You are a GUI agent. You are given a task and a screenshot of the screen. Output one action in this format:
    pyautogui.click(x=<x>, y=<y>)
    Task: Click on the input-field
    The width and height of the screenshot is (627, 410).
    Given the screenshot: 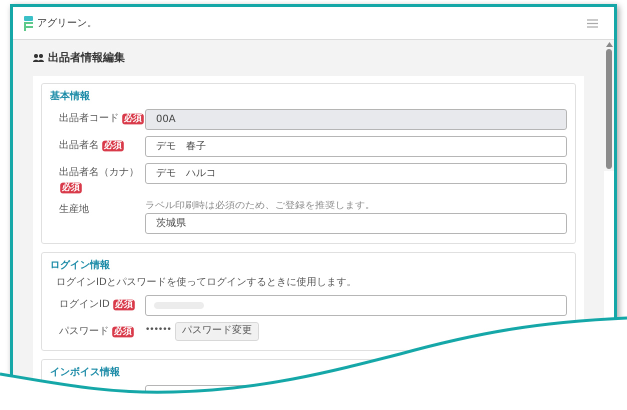 What is the action you would take?
    pyautogui.click(x=356, y=305)
    